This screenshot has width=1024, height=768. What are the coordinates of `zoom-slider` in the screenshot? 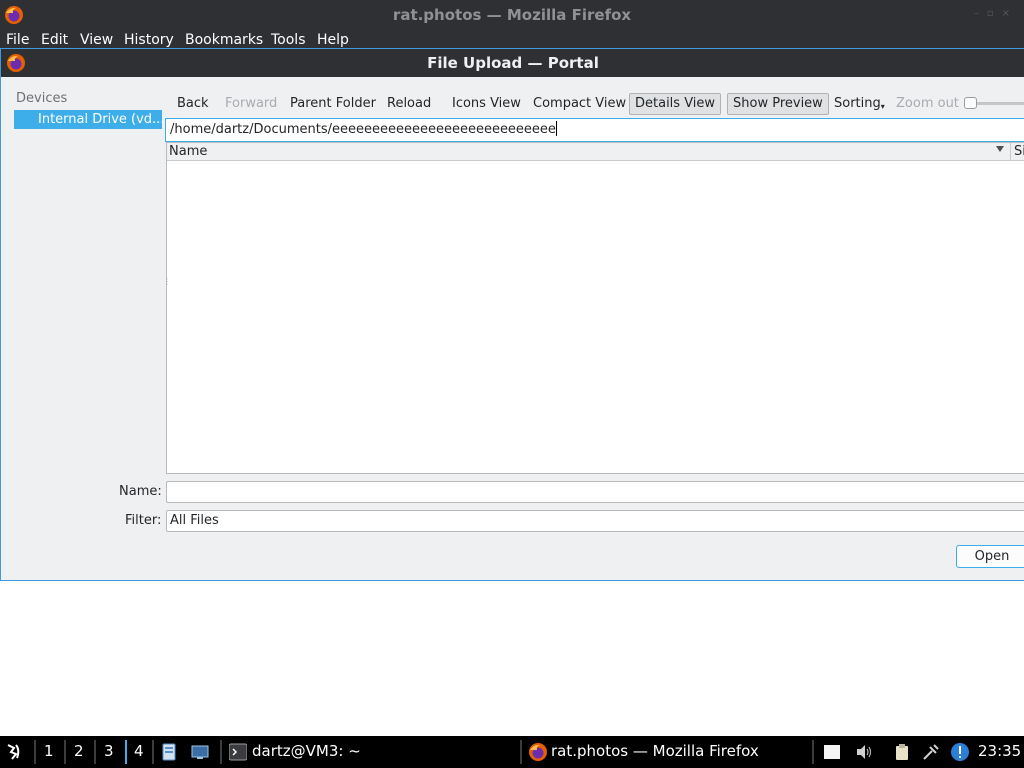 It's located at (994, 103).